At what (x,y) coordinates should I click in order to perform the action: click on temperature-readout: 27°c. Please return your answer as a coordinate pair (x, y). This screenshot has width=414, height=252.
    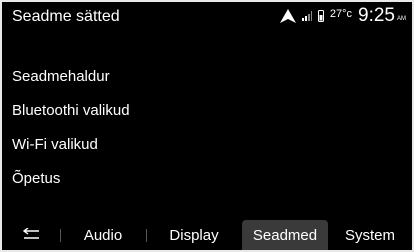
    Looking at the image, I should click on (341, 14).